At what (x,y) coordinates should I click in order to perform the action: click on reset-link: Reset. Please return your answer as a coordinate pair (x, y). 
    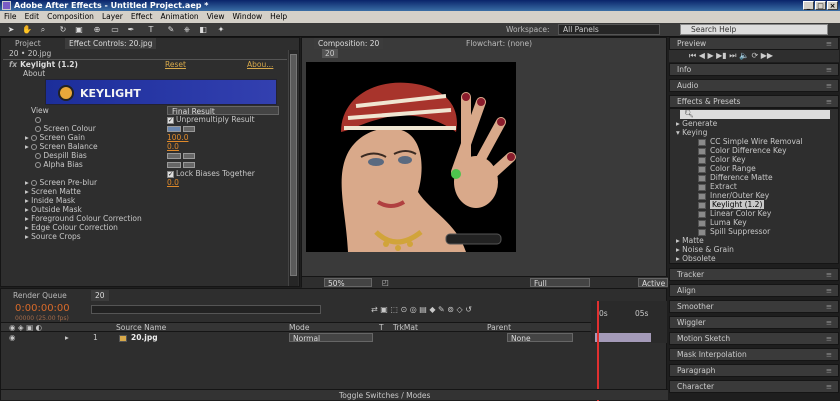
    Looking at the image, I should click on (175, 64).